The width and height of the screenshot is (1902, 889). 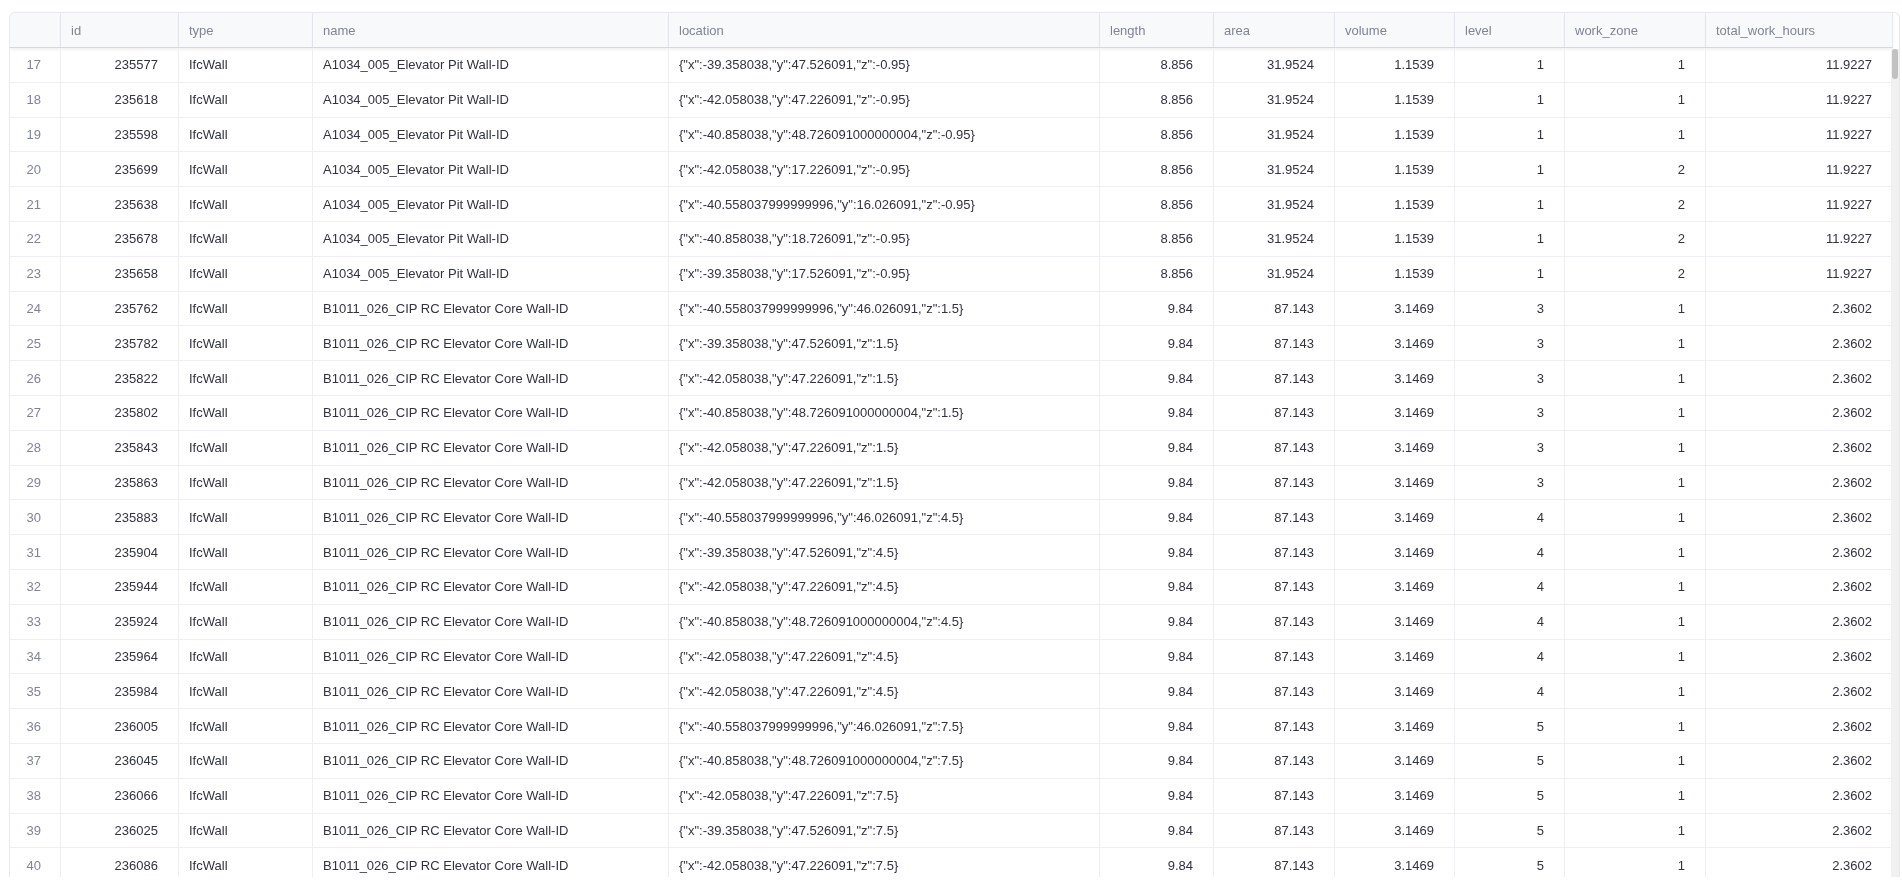 I want to click on table-cell: 235964, so click(x=120, y=657).